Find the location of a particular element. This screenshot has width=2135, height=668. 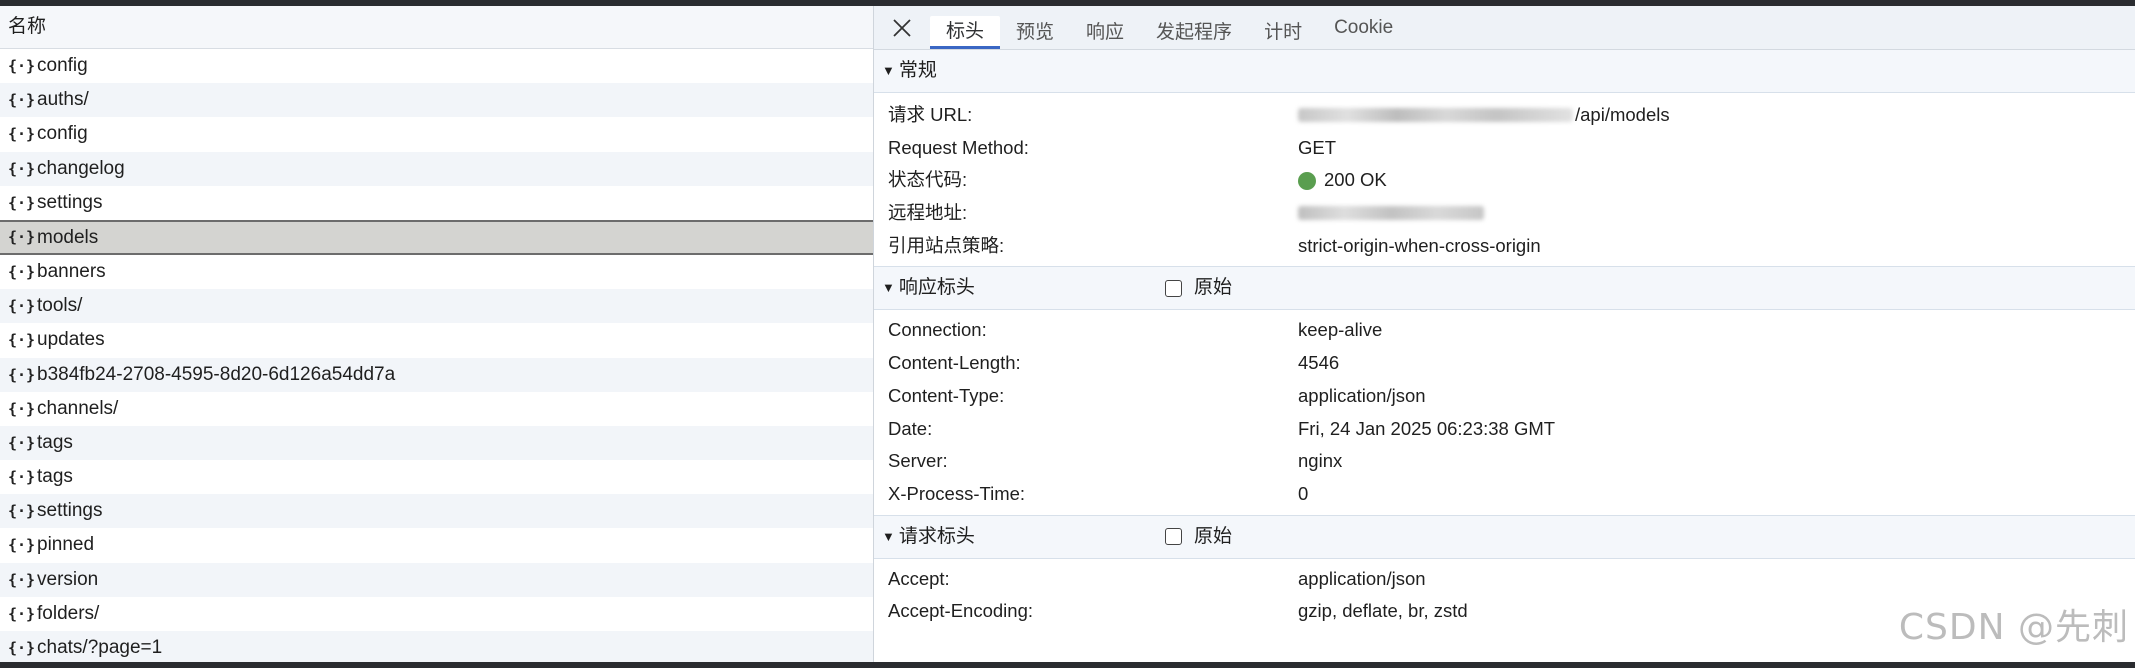

request-name: models is located at coordinates (68, 237).